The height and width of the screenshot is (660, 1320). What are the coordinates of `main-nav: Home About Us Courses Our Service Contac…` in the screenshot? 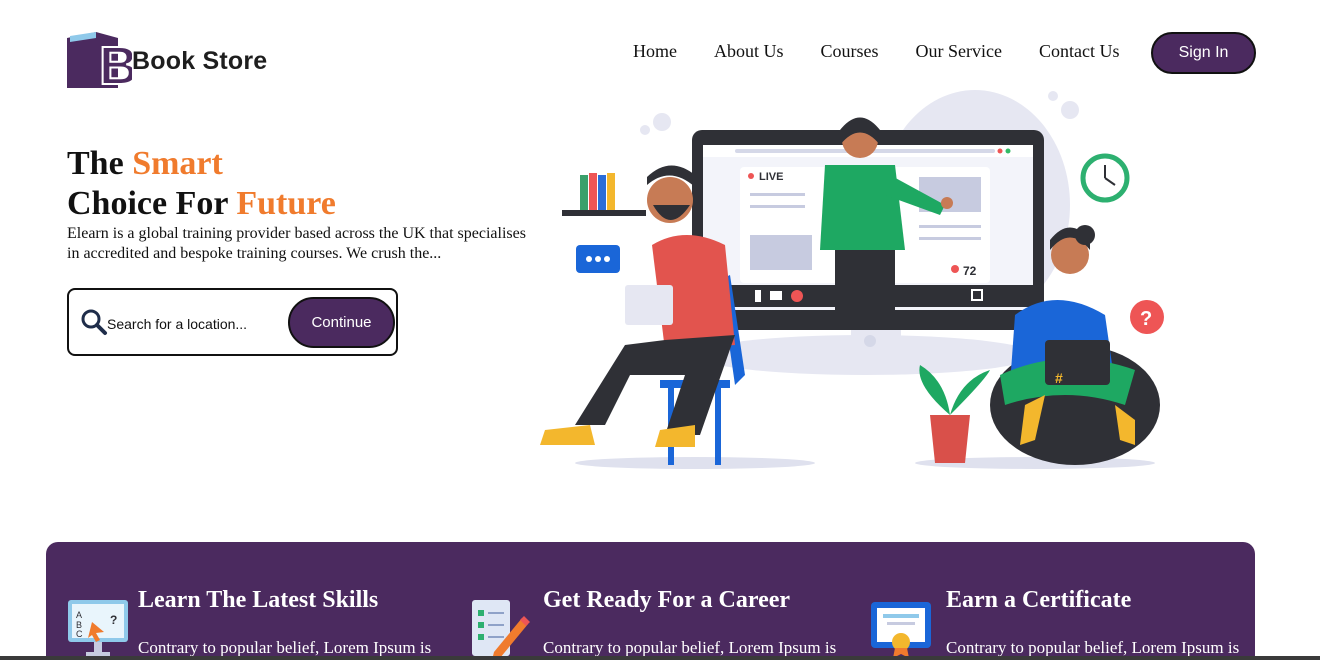 It's located at (894, 51).